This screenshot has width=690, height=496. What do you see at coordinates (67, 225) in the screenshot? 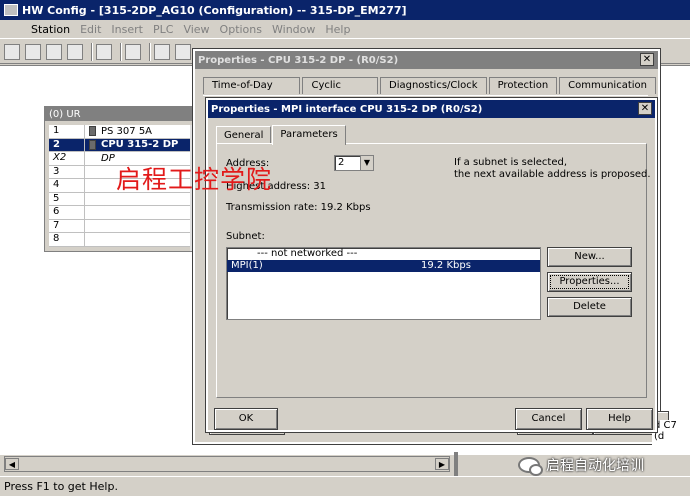
I see `rack-slot: 7` at bounding box center [67, 225].